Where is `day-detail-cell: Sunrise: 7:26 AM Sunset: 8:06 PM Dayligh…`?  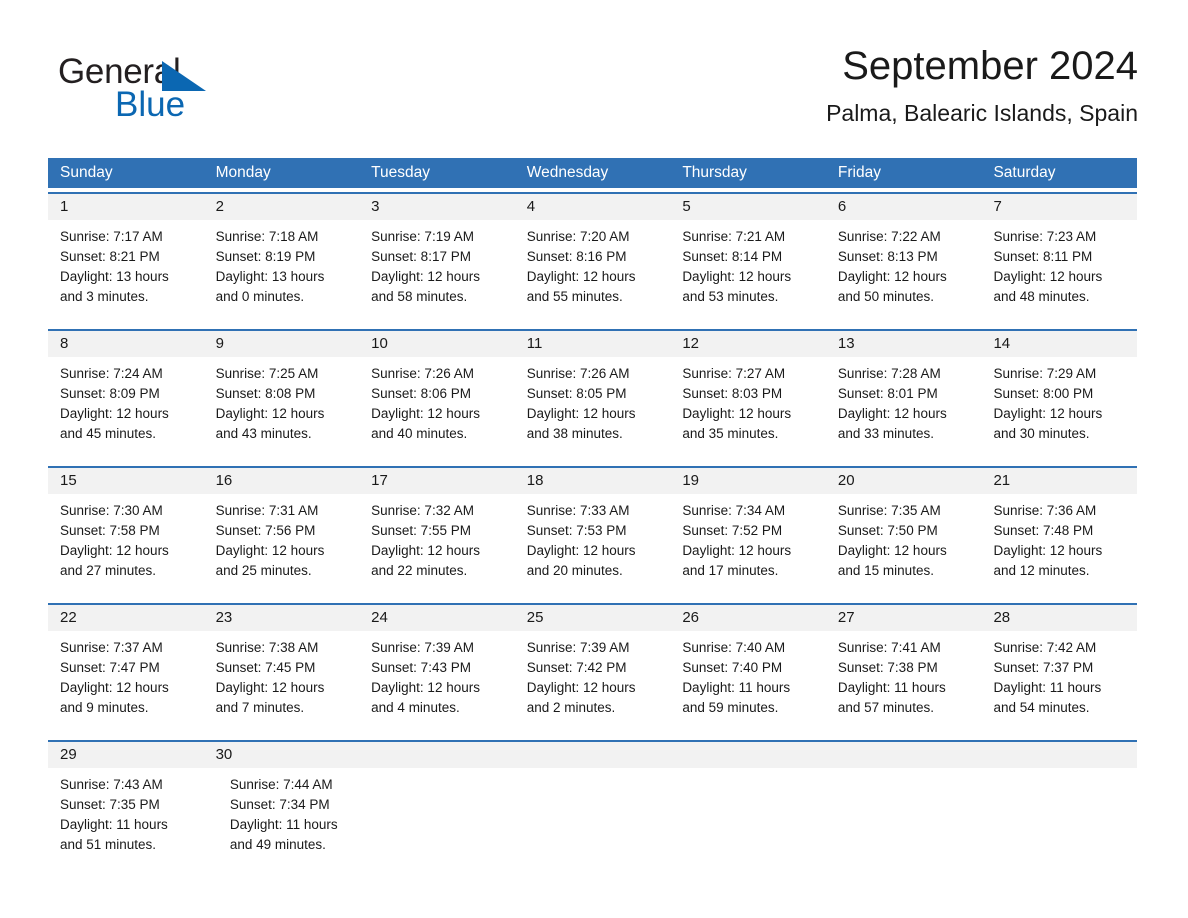 day-detail-cell: Sunrise: 7:26 AM Sunset: 8:06 PM Dayligh… is located at coordinates (437, 409).